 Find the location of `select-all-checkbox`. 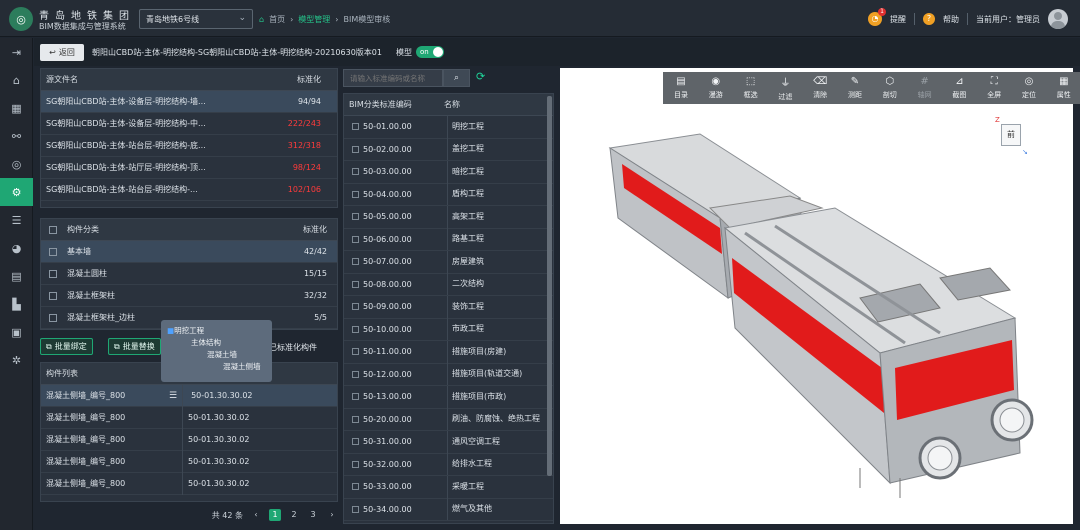

select-all-checkbox is located at coordinates (53, 229).